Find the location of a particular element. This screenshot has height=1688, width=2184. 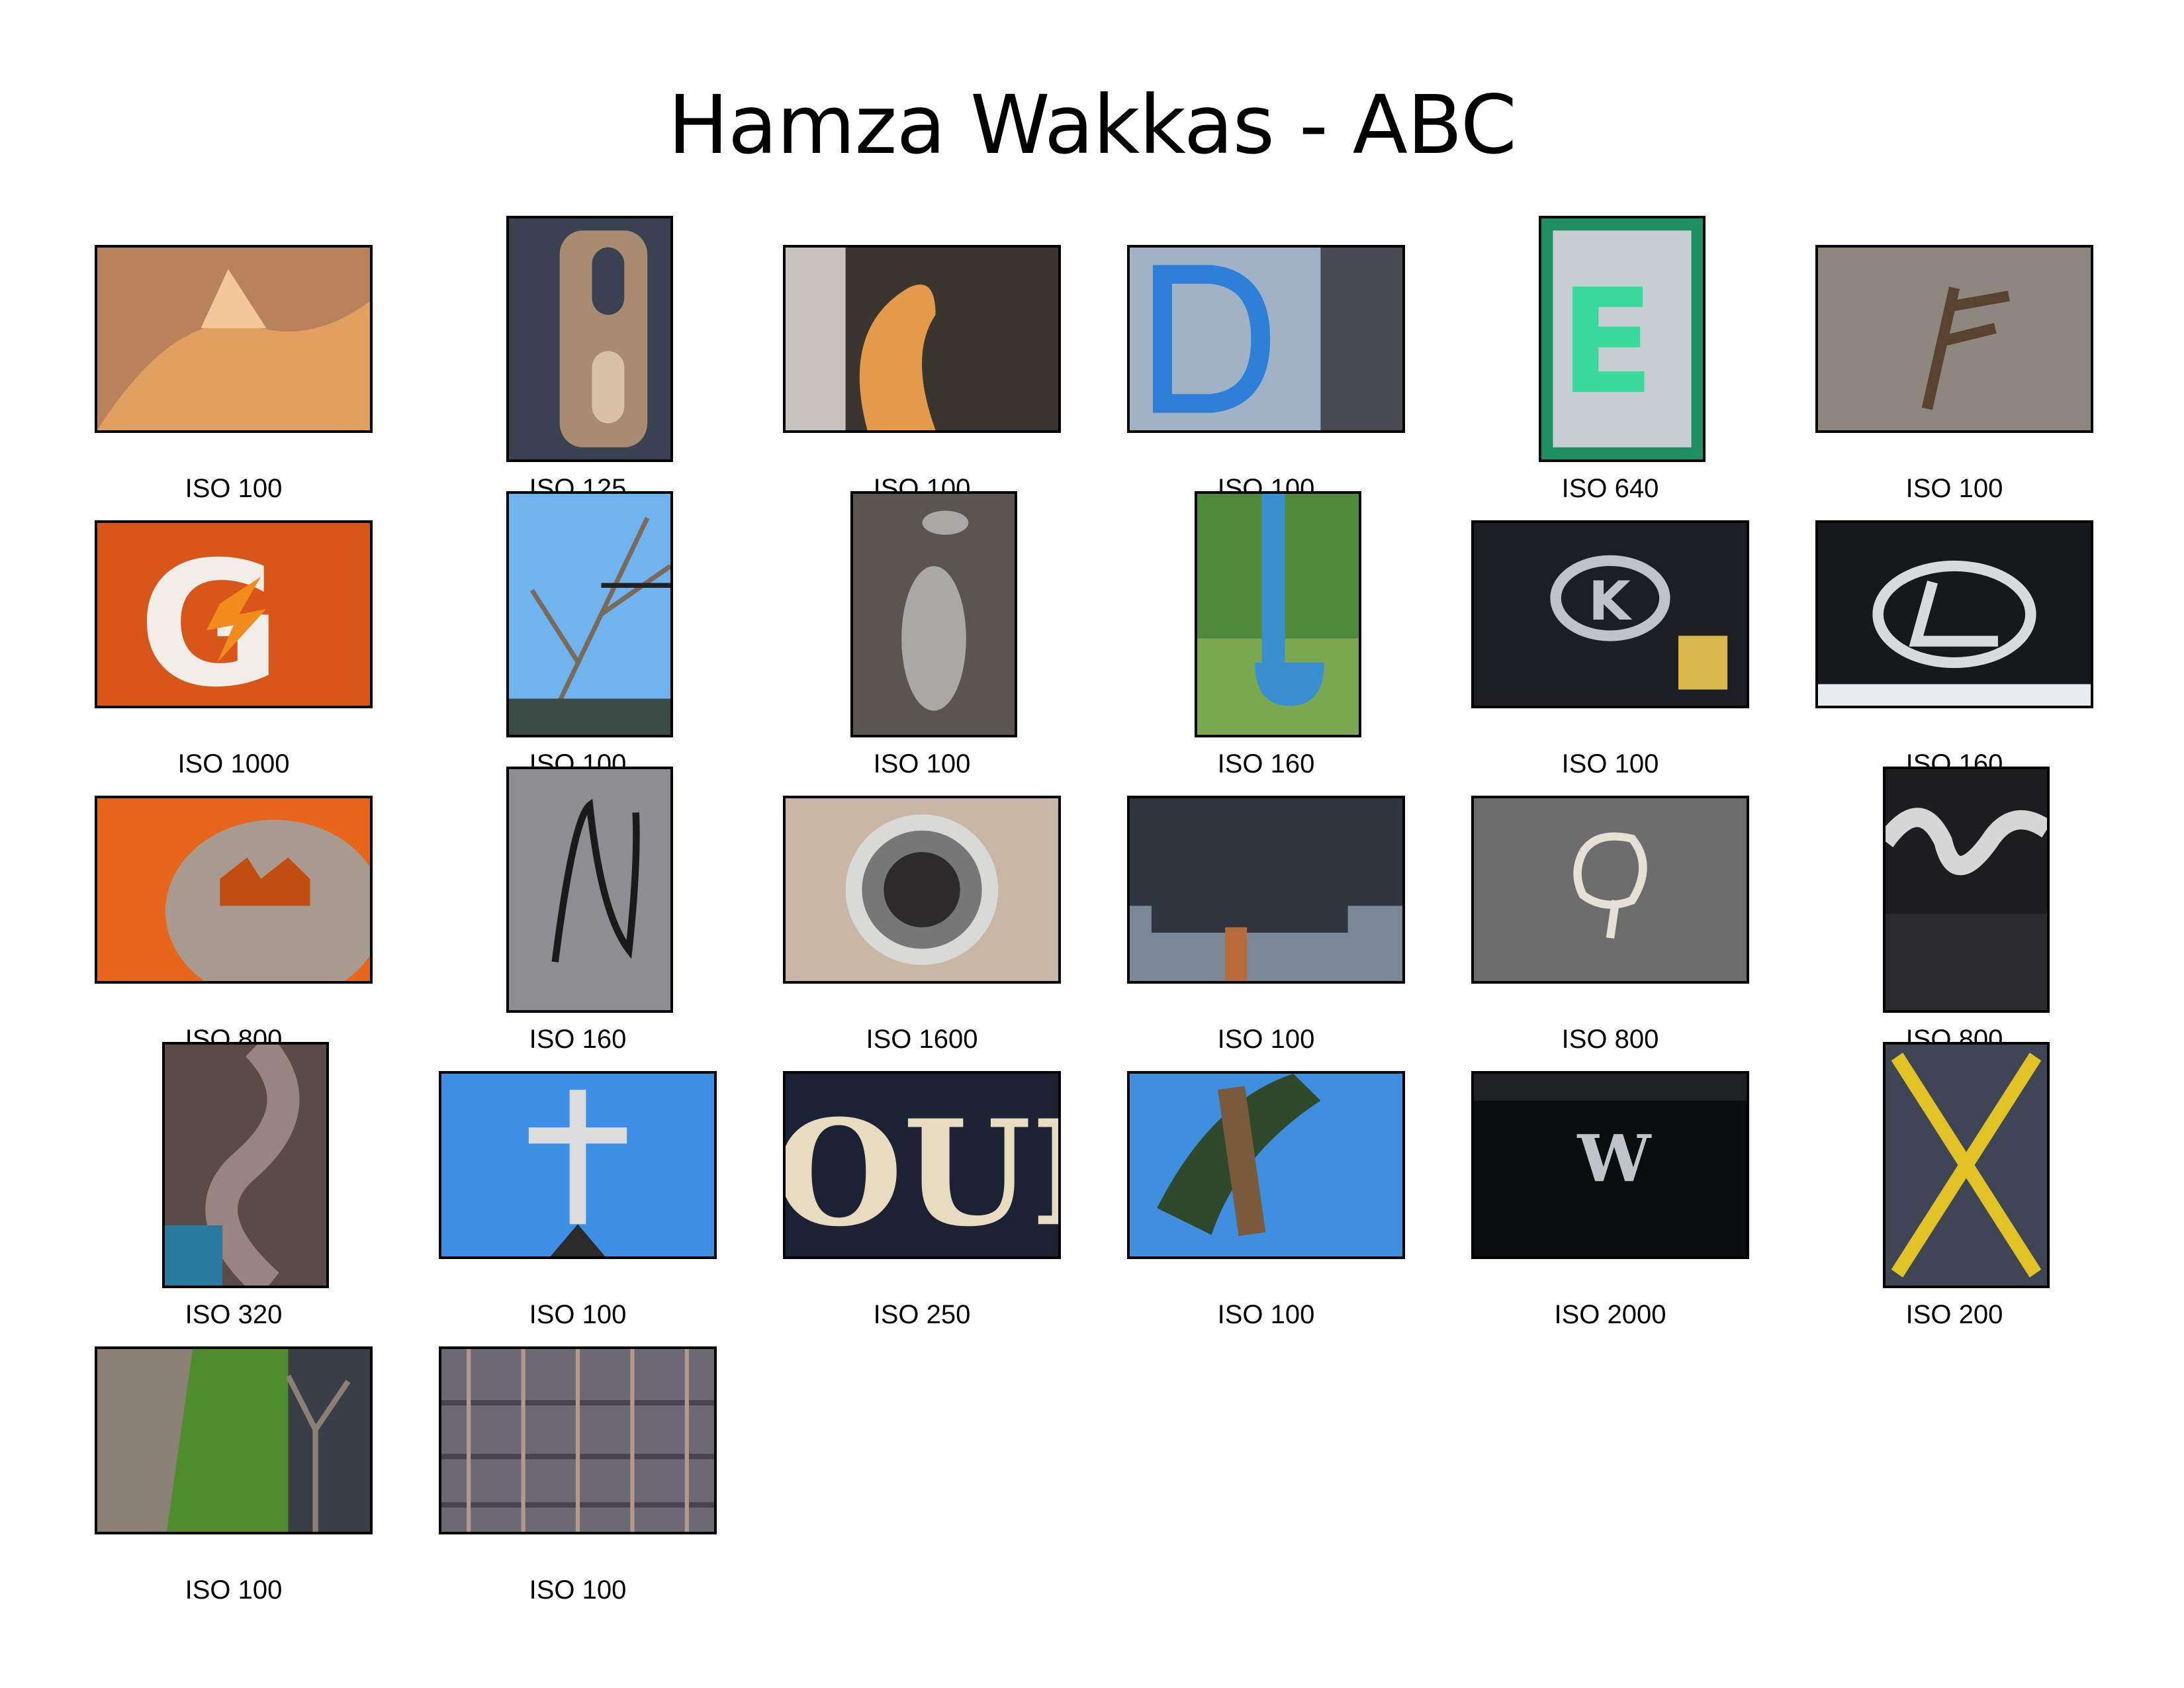

photo-card: ISO 1600 is located at coordinates (922, 910).